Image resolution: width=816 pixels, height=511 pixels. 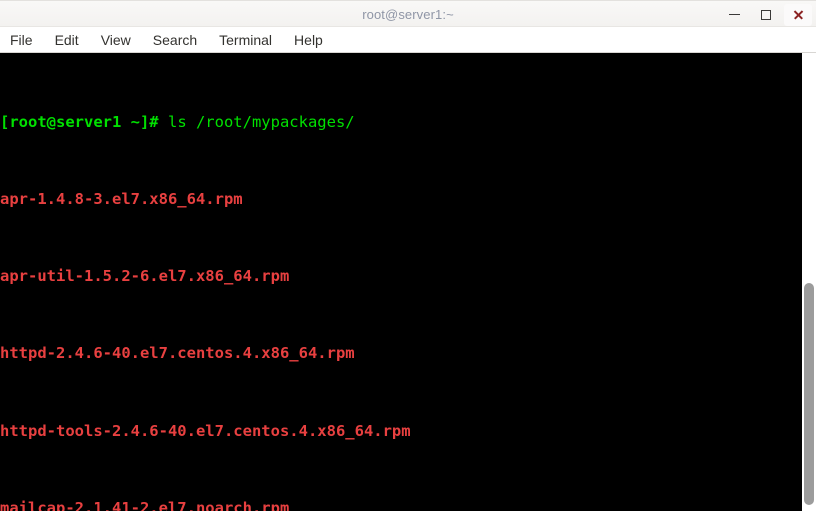 I want to click on close-icon, so click(x=798, y=14).